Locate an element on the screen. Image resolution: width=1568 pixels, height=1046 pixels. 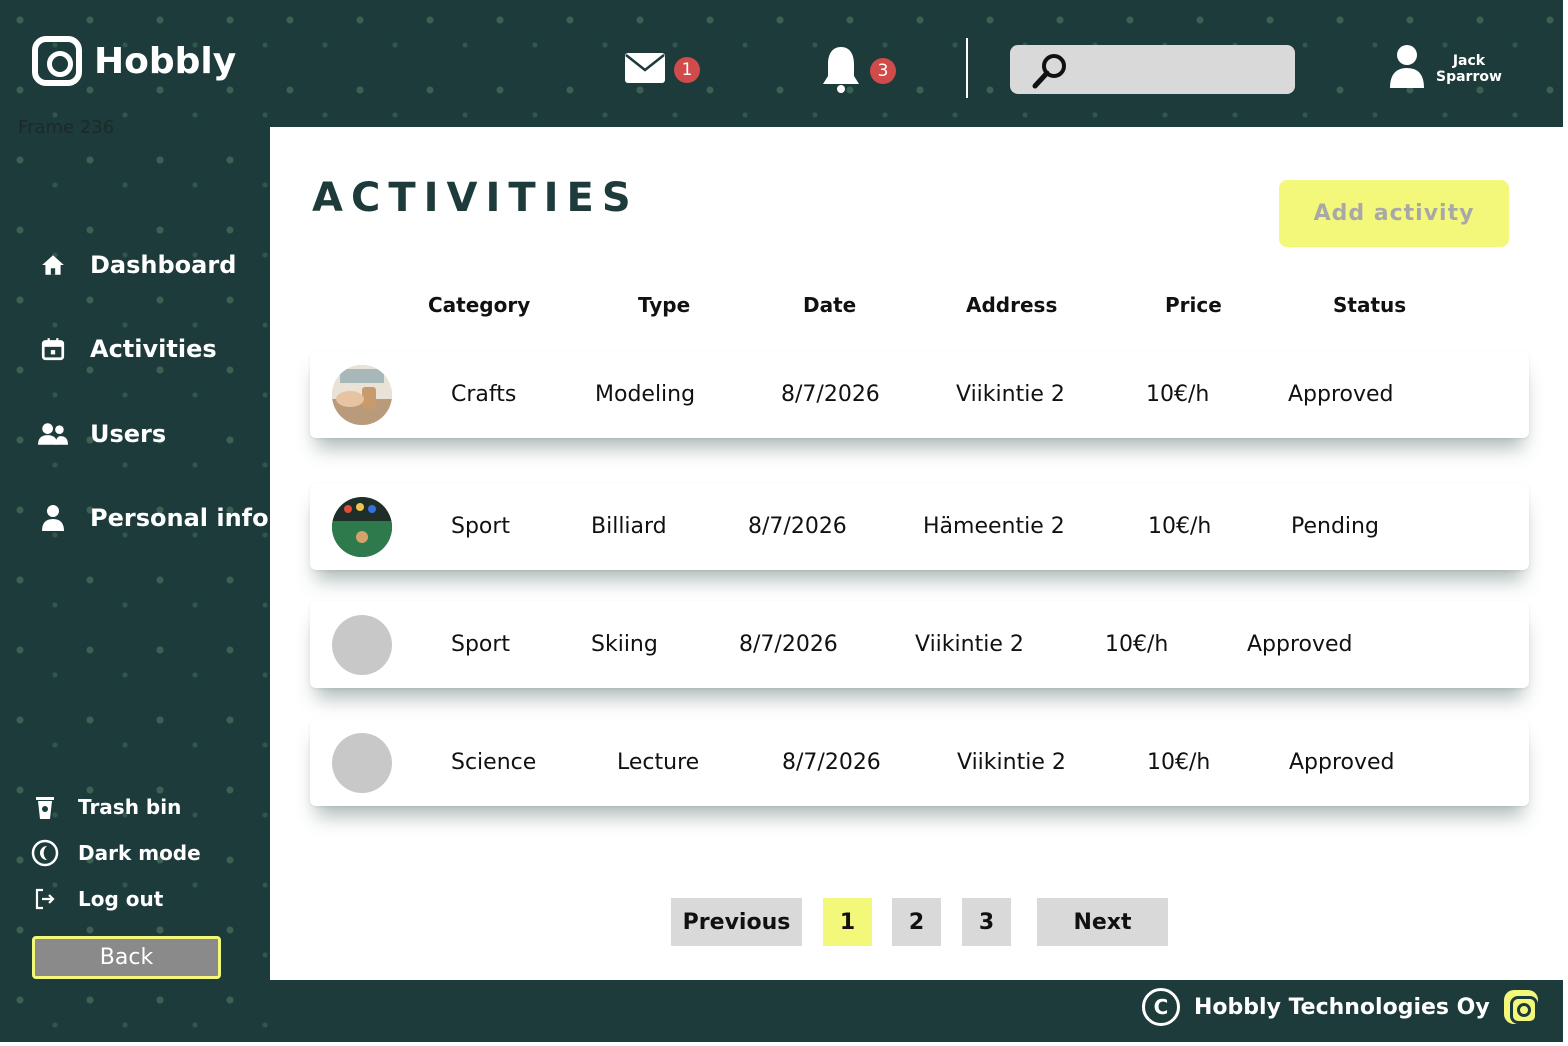
cell-type: Skiing is located at coordinates (624, 644).